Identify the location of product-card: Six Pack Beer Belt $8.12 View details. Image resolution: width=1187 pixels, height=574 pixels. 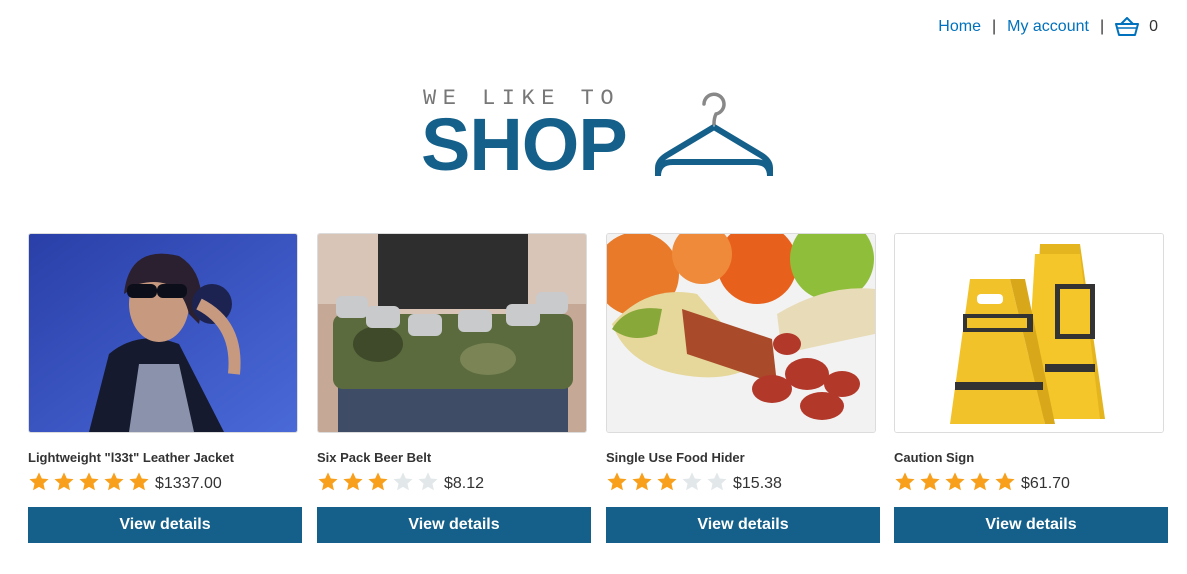
(454, 388).